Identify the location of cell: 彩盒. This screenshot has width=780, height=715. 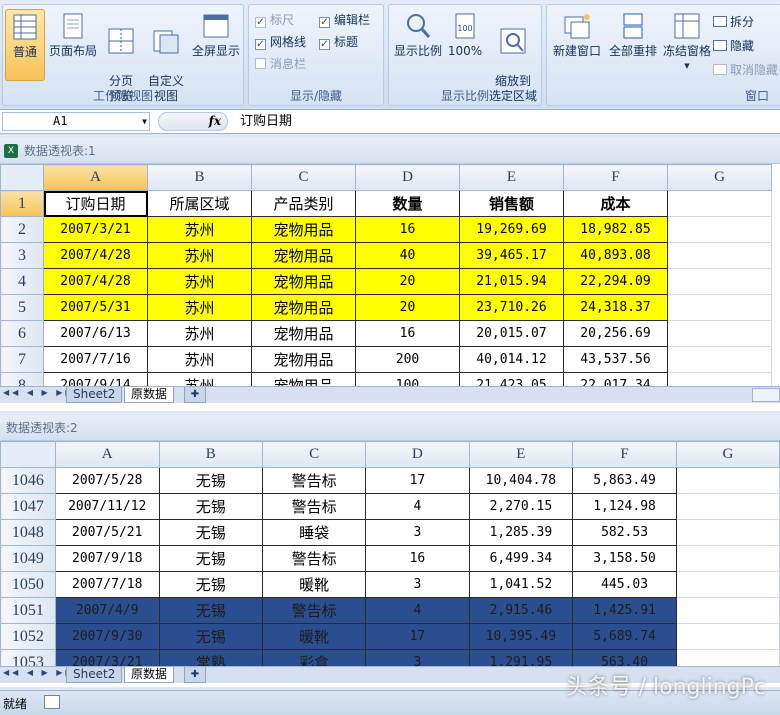
(314, 657).